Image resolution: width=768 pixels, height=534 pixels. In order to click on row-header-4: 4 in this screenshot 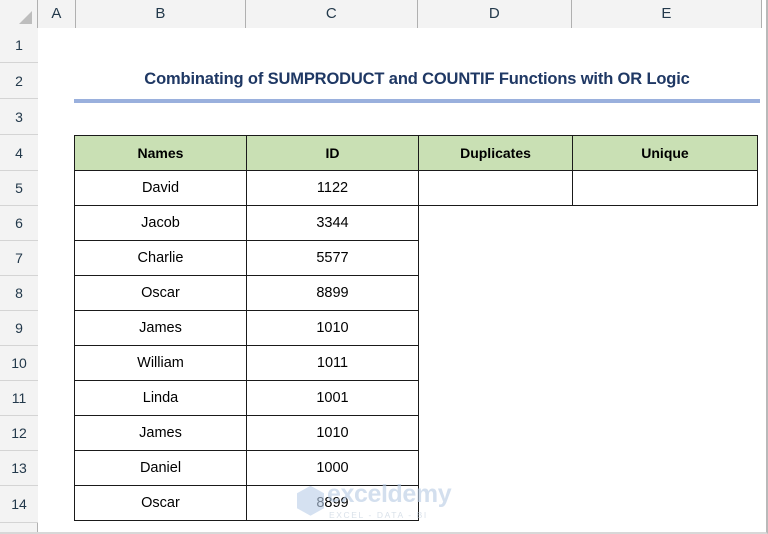, I will do `click(19, 153)`.